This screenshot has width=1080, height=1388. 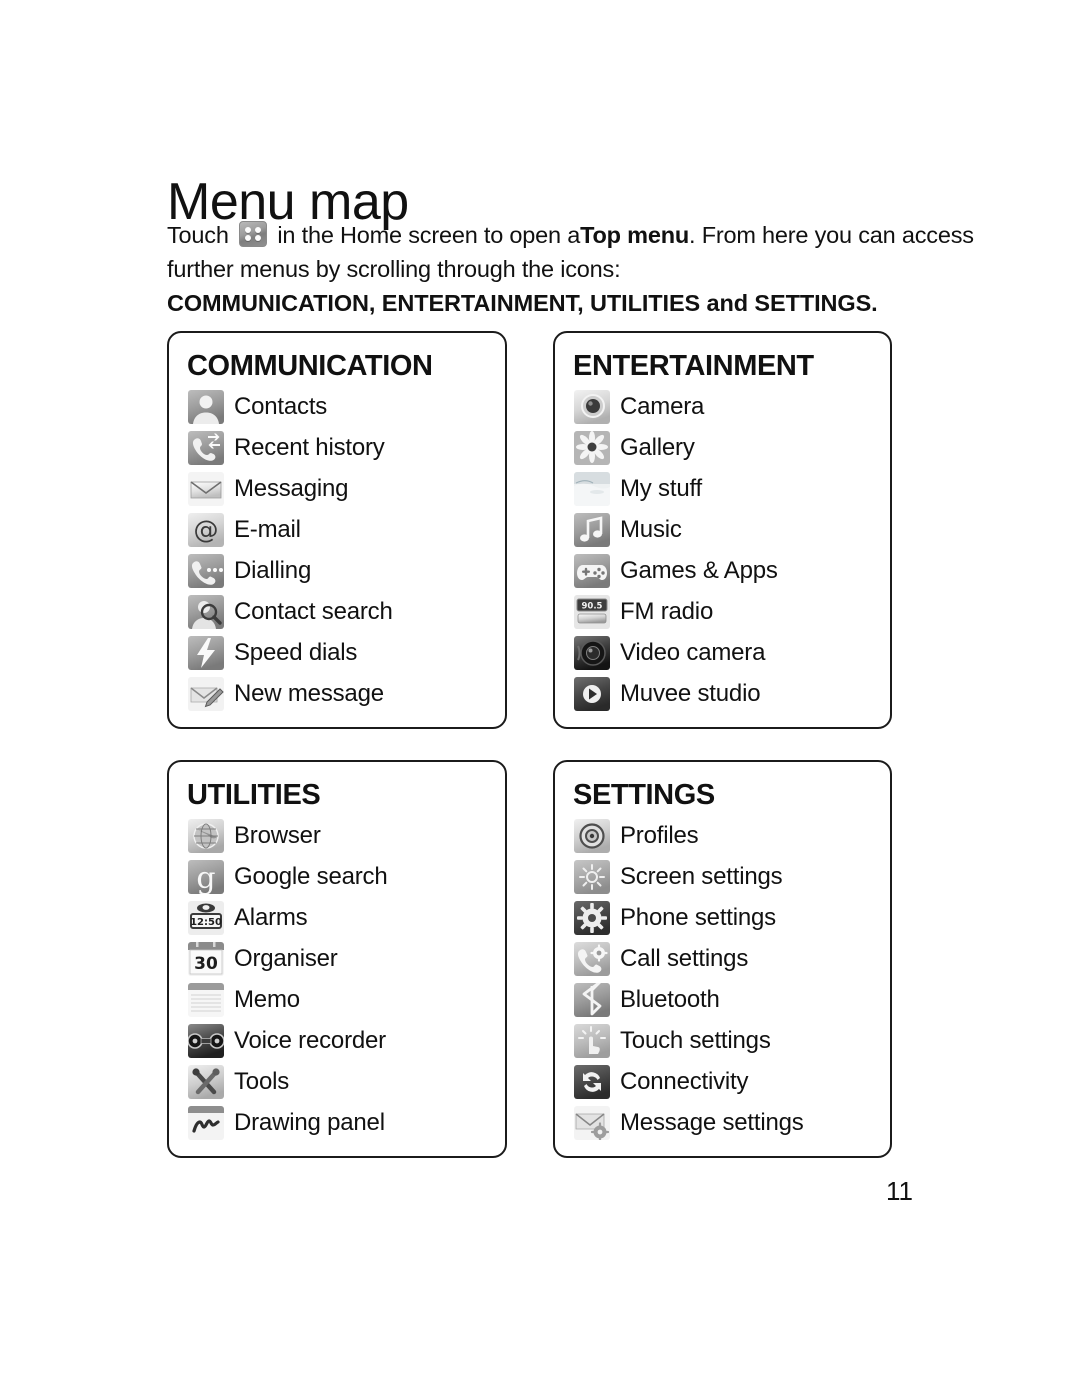 I want to click on recent-history-icon, so click(x=206, y=448).